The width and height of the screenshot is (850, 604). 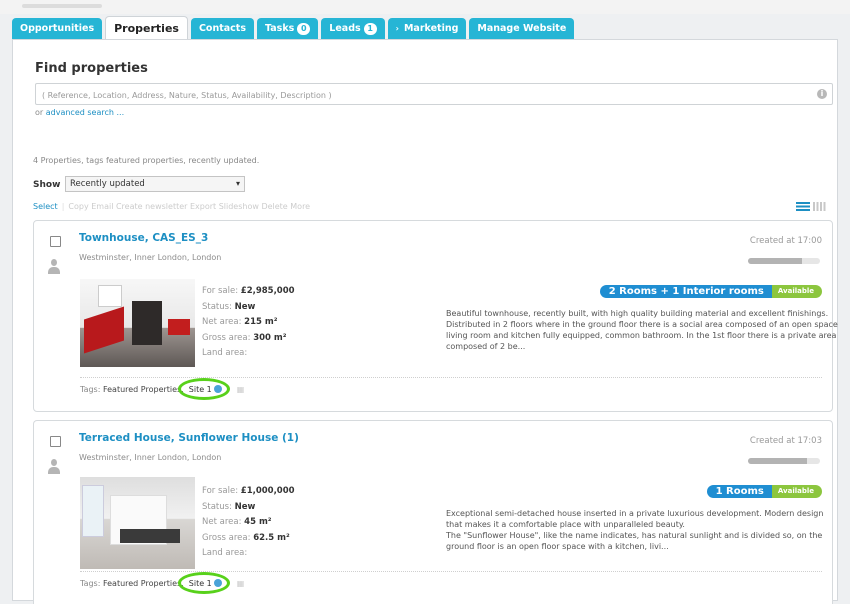 What do you see at coordinates (370, 29) in the screenshot?
I see `leads-count-badge: 1` at bounding box center [370, 29].